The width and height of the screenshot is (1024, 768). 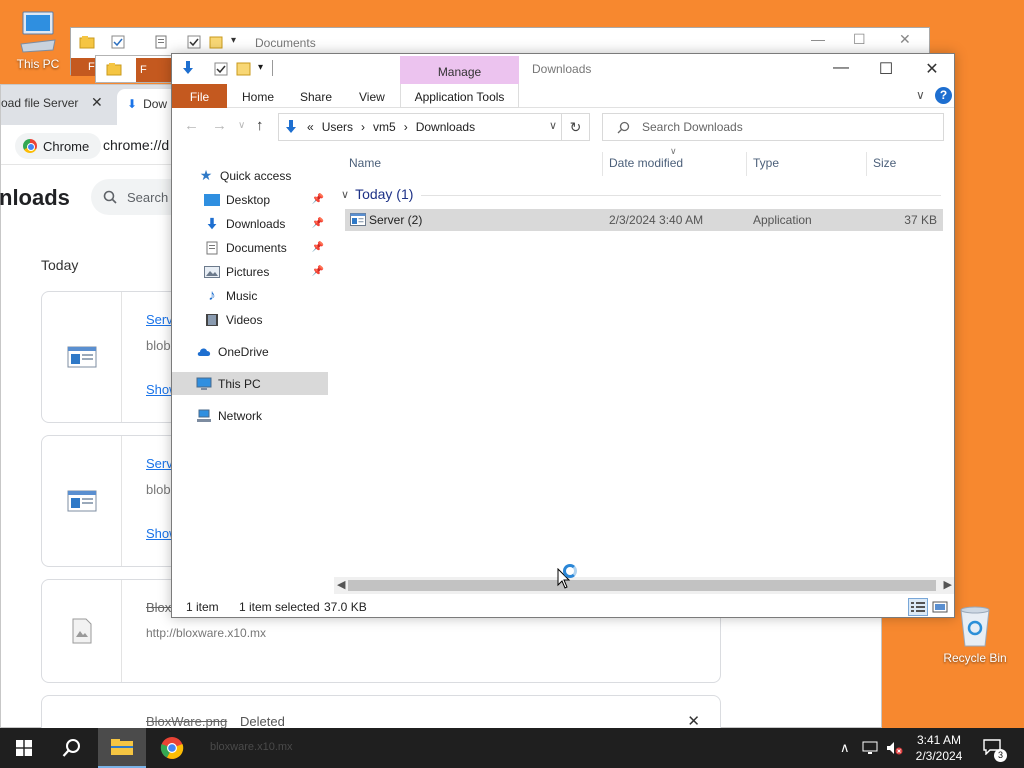 What do you see at coordinates (943, 95) in the screenshot?
I see `help-icon: ?` at bounding box center [943, 95].